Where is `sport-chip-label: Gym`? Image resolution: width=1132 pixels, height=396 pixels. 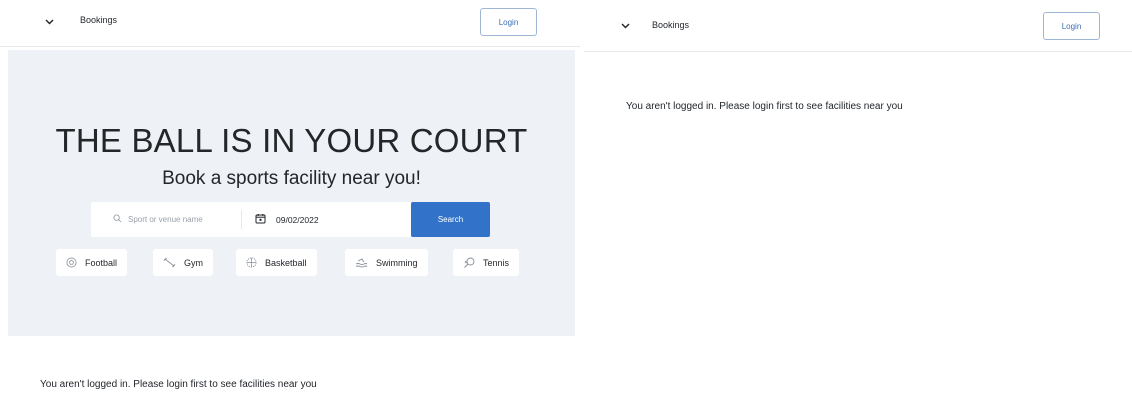
sport-chip-label: Gym is located at coordinates (193, 262).